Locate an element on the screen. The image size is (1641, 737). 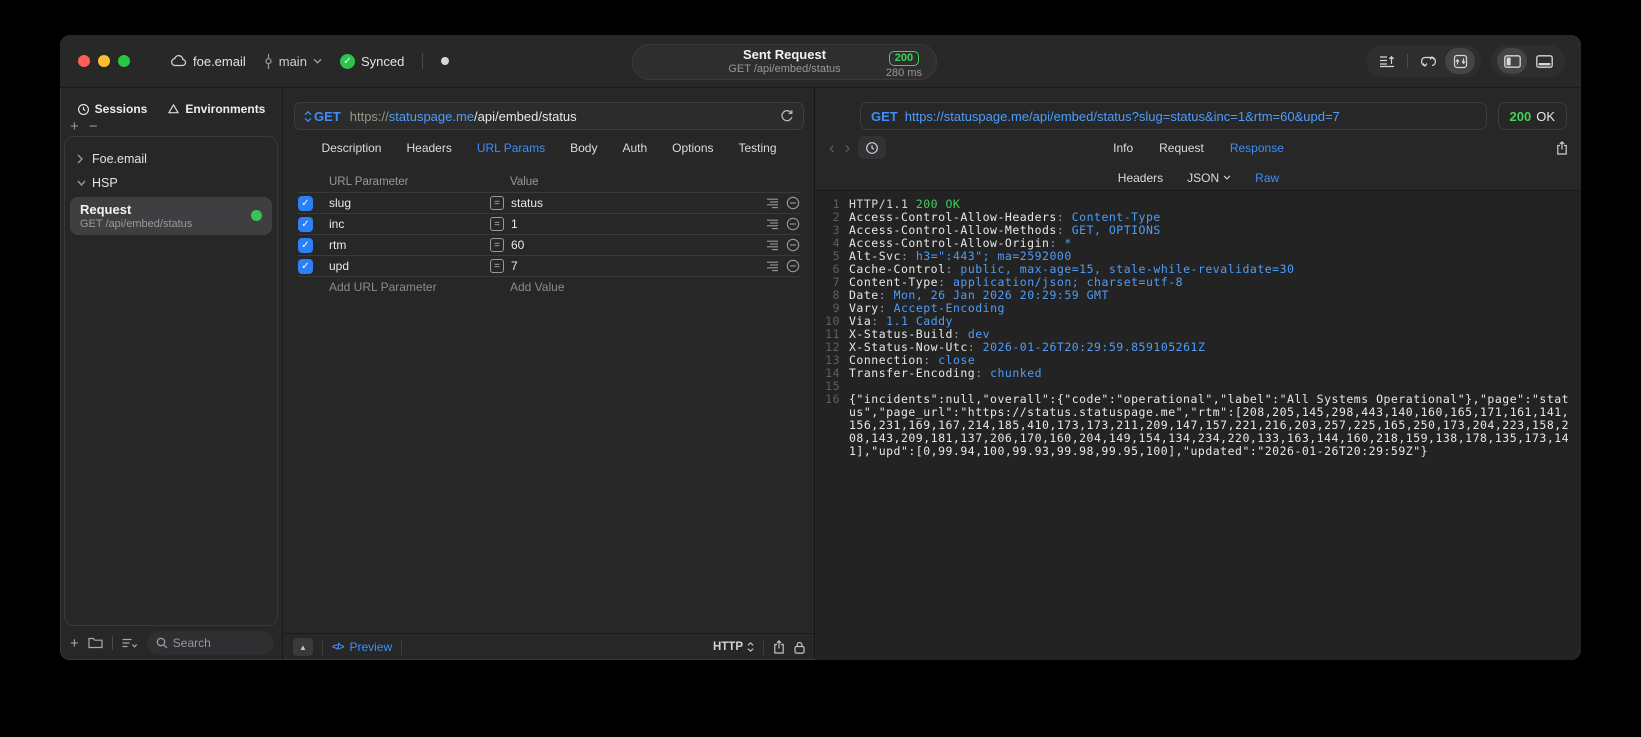
layout-bottombar-button is located at coordinates (1544, 61).